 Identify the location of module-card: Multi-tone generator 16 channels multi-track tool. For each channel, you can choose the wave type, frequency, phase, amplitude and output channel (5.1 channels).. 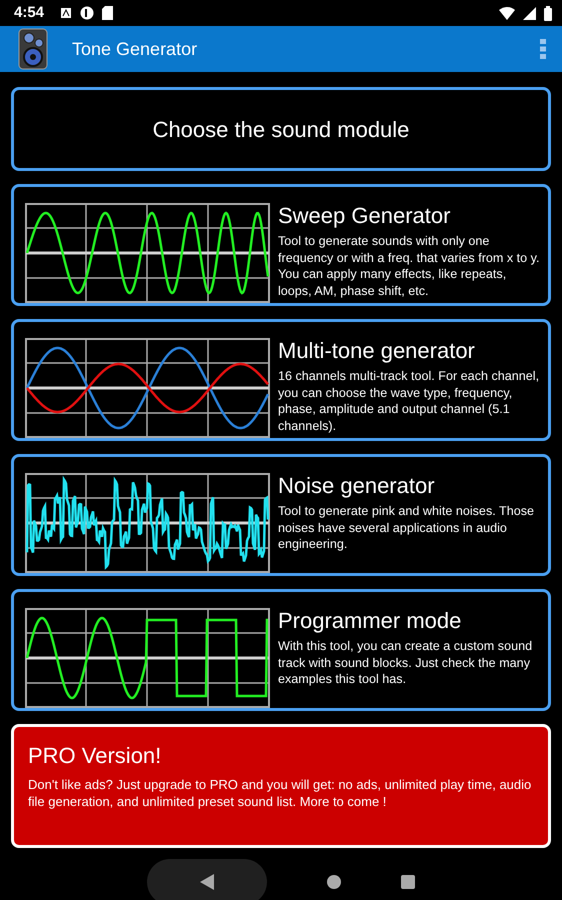
(281, 380).